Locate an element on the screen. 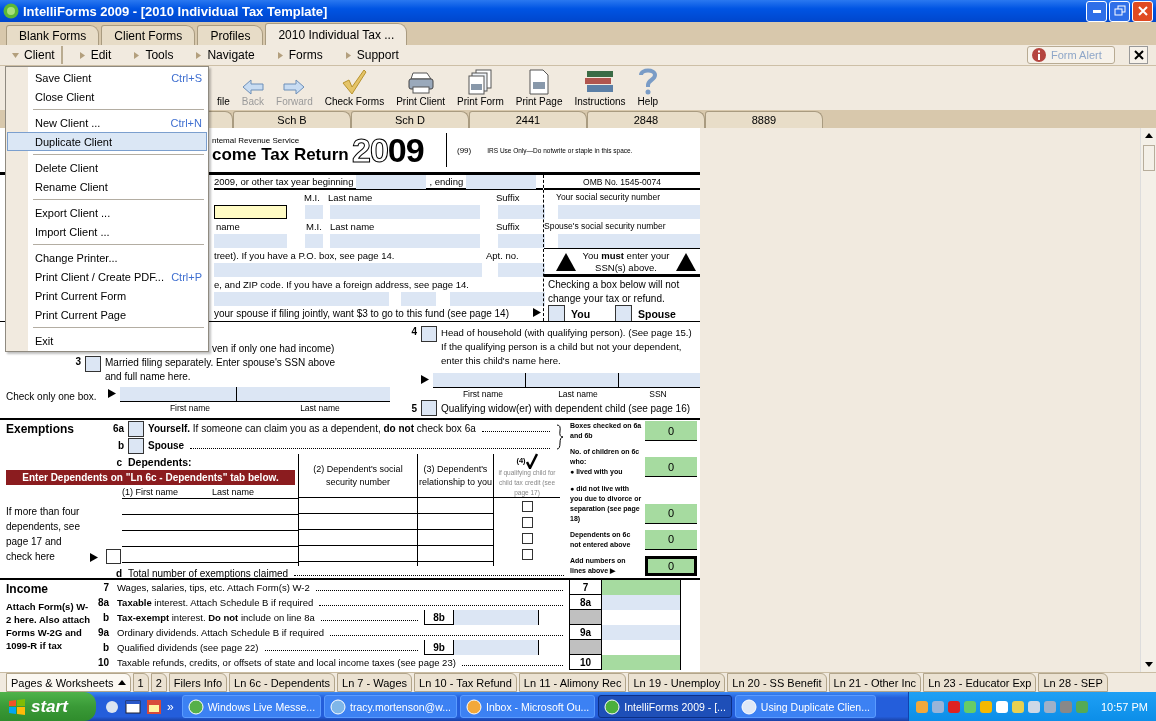  section-title: Exemptions is located at coordinates (40, 428).